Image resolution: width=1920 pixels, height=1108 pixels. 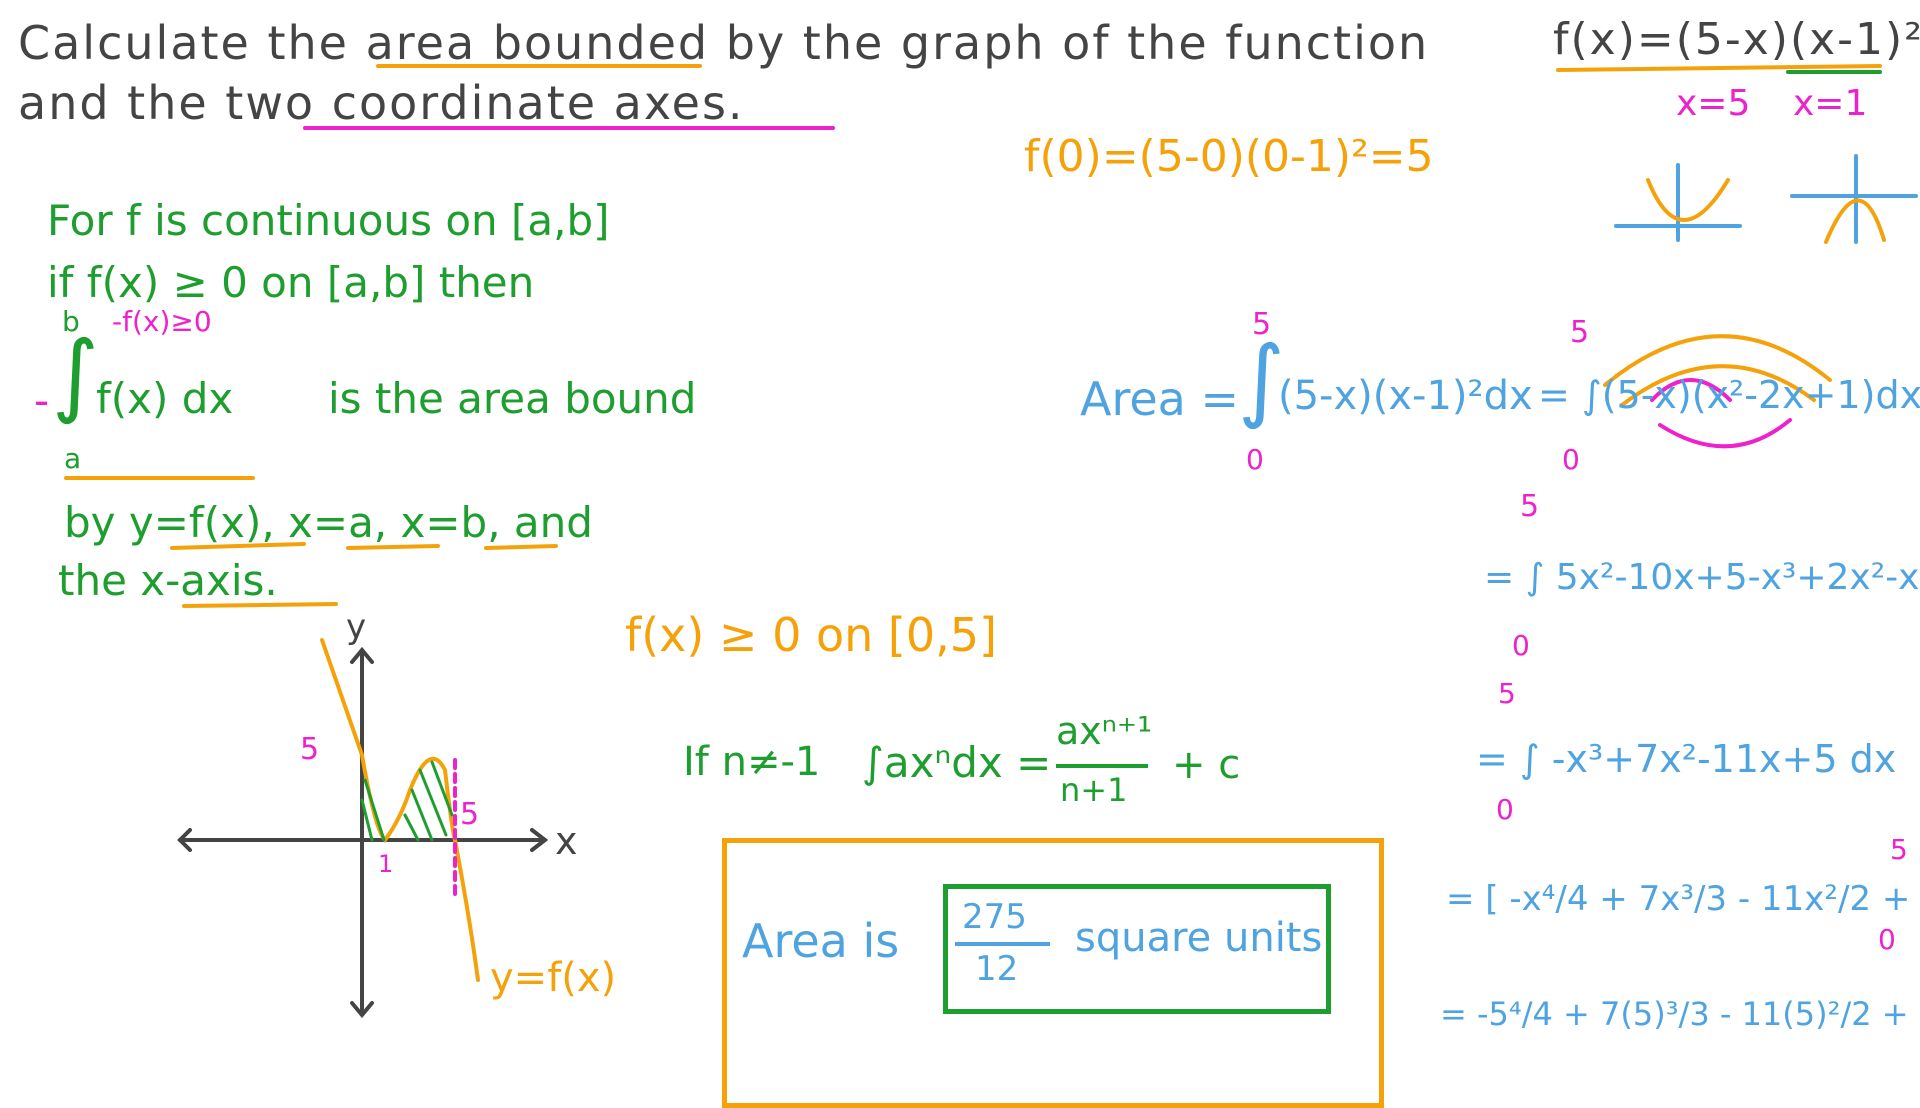 I want to click on work-lower-1: 0, so click(x=1255, y=459).